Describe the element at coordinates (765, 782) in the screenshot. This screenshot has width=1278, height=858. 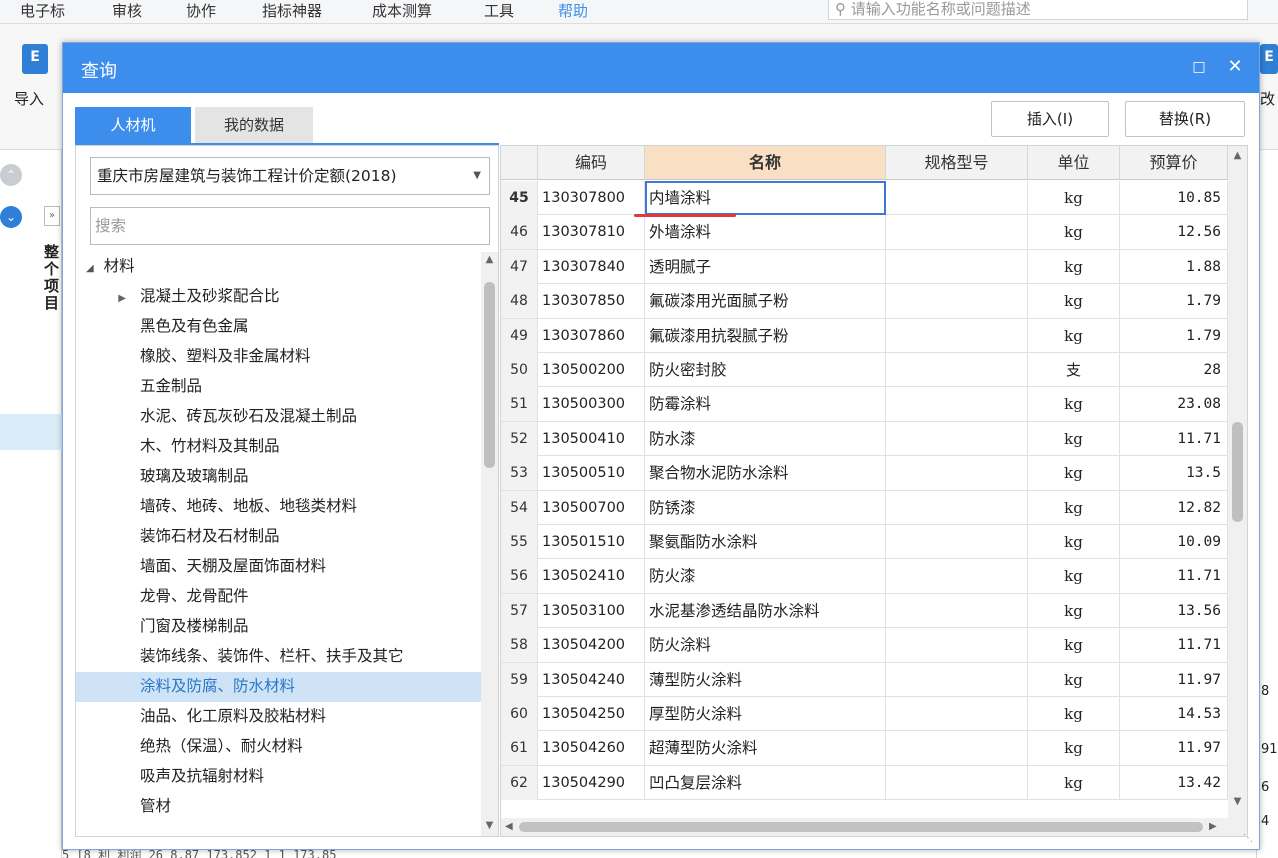
I see `cell-name: 凹凸复层涂料` at that location.